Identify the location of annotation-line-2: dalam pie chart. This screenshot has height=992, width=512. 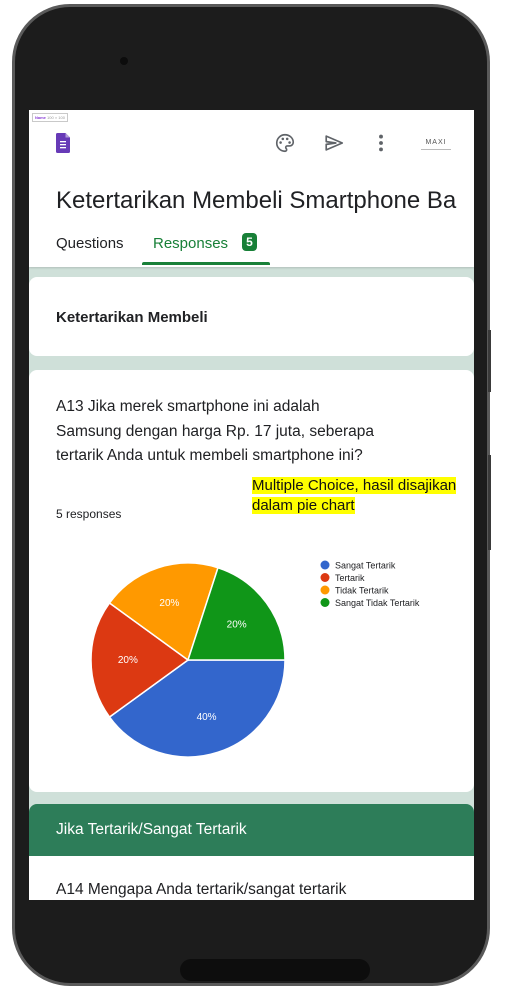
(303, 505).